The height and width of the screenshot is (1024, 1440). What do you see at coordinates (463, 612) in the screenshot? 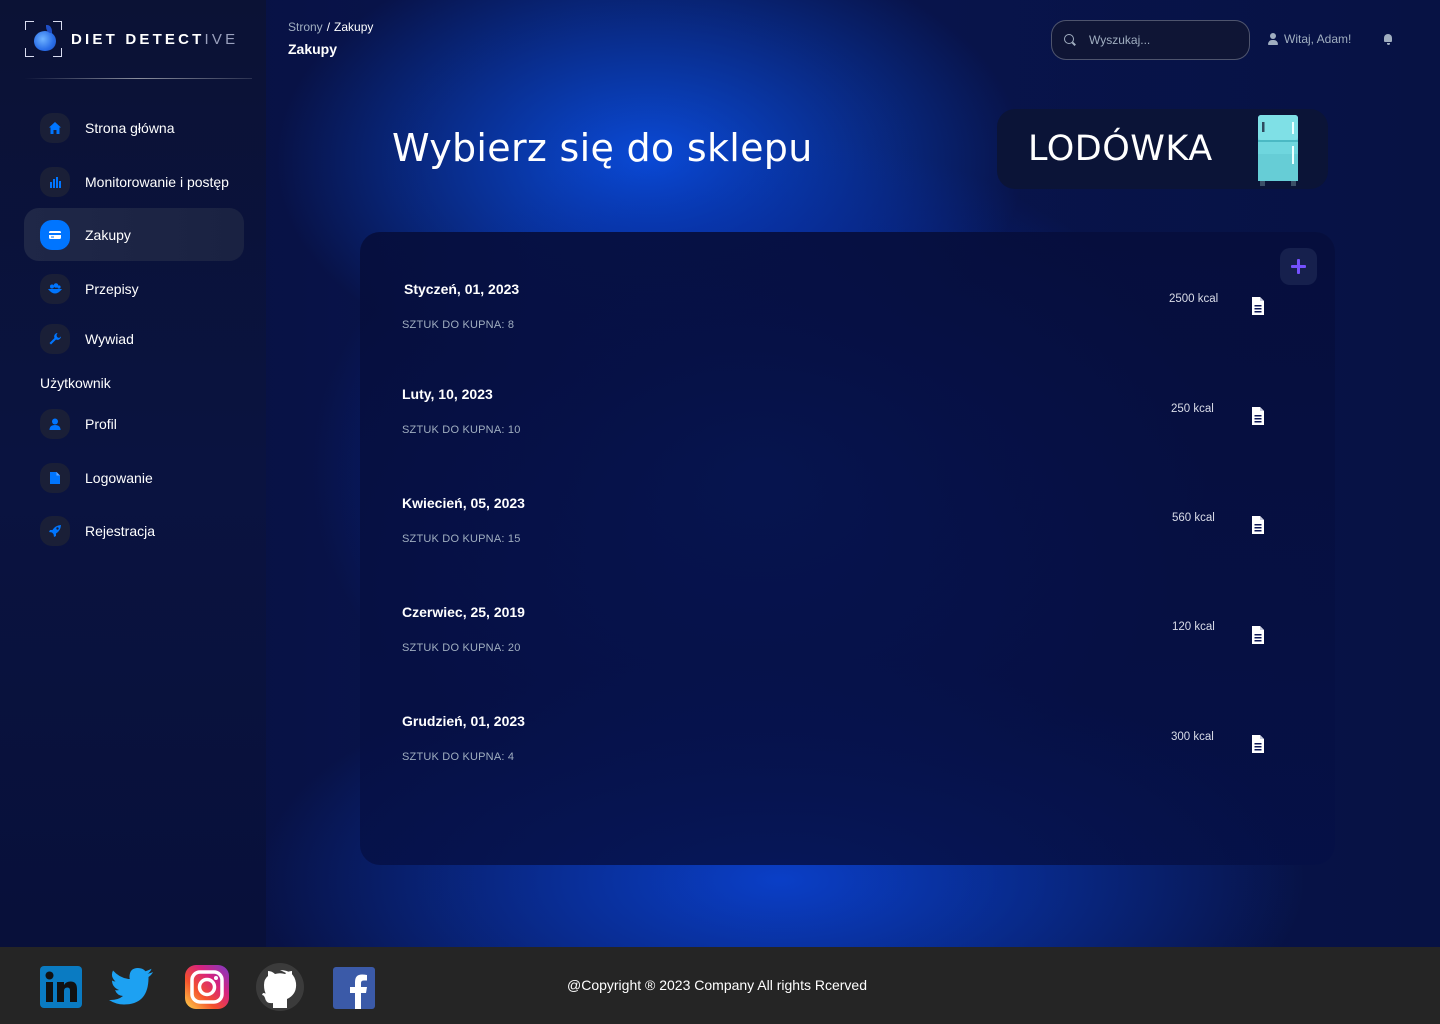
I see `list-item-date: Czerwiec, 25, 2019` at bounding box center [463, 612].